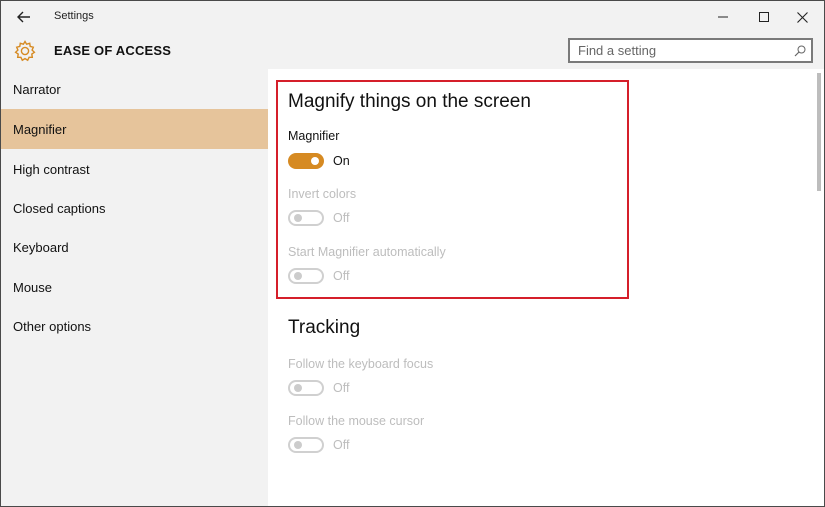 The height and width of the screenshot is (507, 825). What do you see at coordinates (409, 101) in the screenshot?
I see `magnify-heading: Magnify things on the screen` at bounding box center [409, 101].